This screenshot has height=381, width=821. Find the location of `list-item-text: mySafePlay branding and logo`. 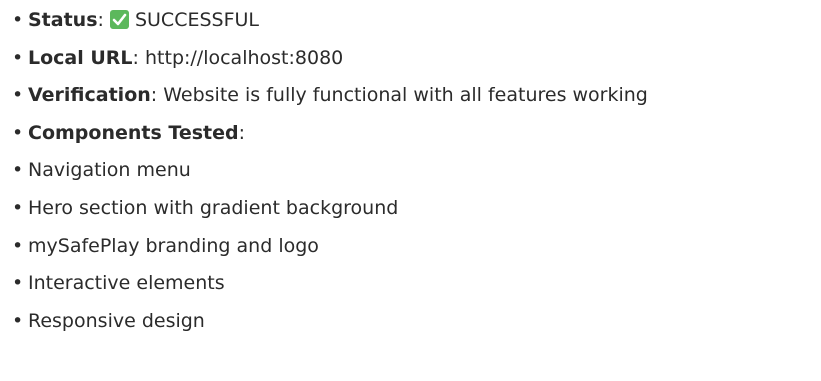

list-item-text: mySafePlay branding and logo is located at coordinates (173, 245).